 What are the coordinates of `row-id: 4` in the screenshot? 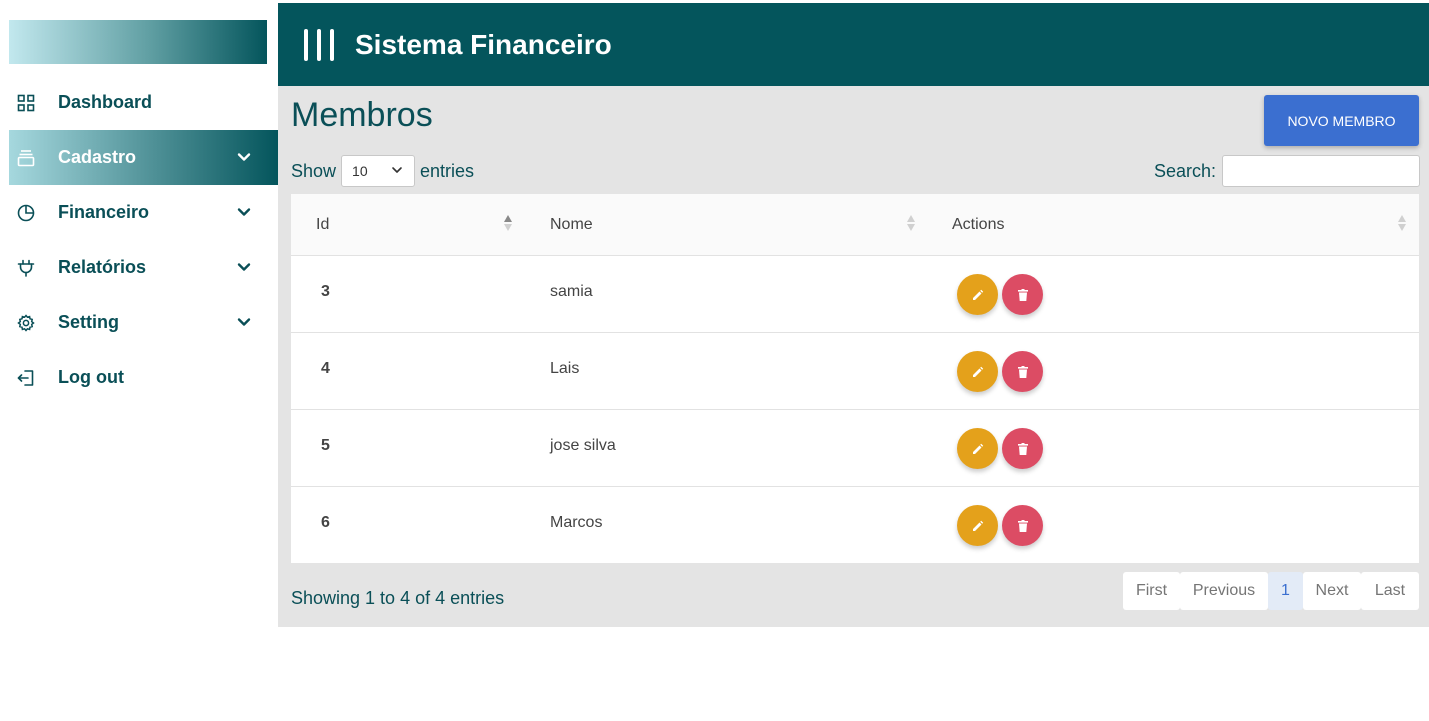 It's located at (325, 368).